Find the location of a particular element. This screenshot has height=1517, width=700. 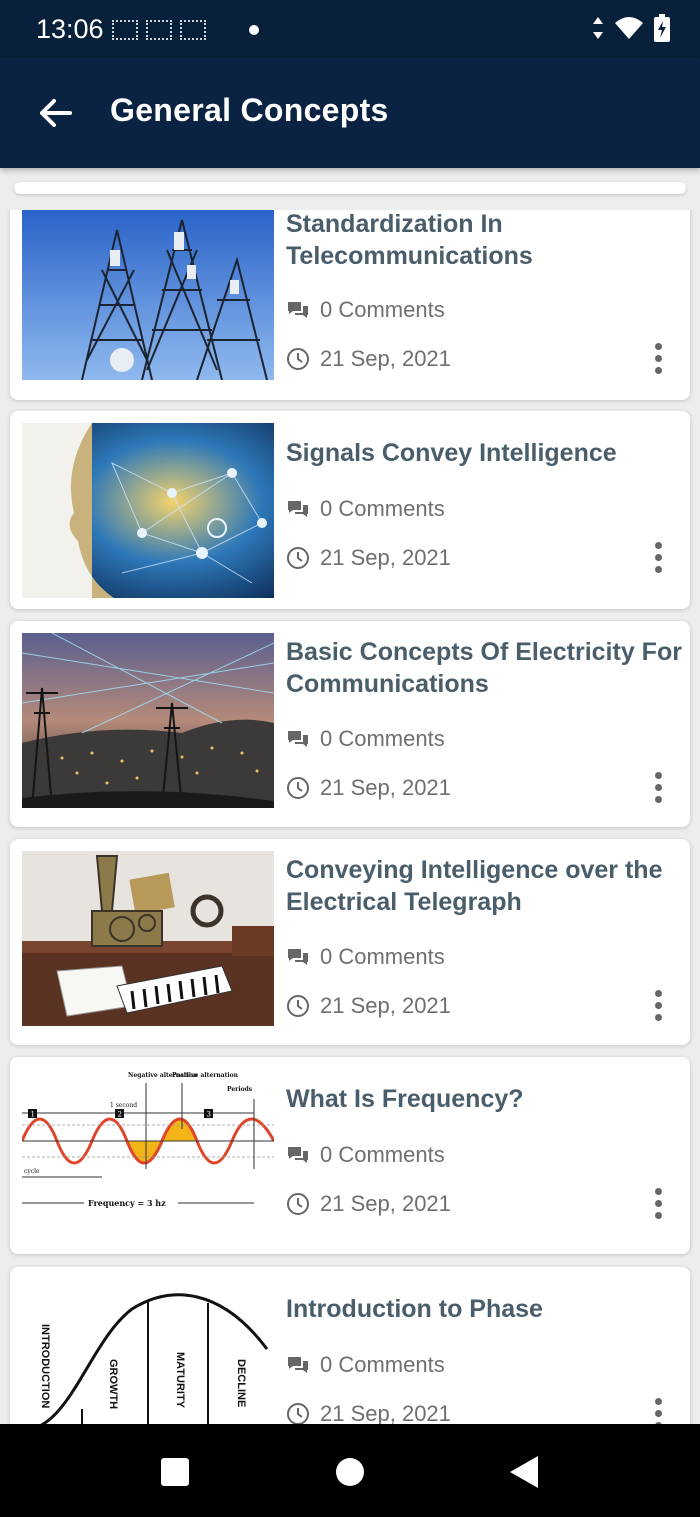

arrow-back-icon is located at coordinates (56, 113).